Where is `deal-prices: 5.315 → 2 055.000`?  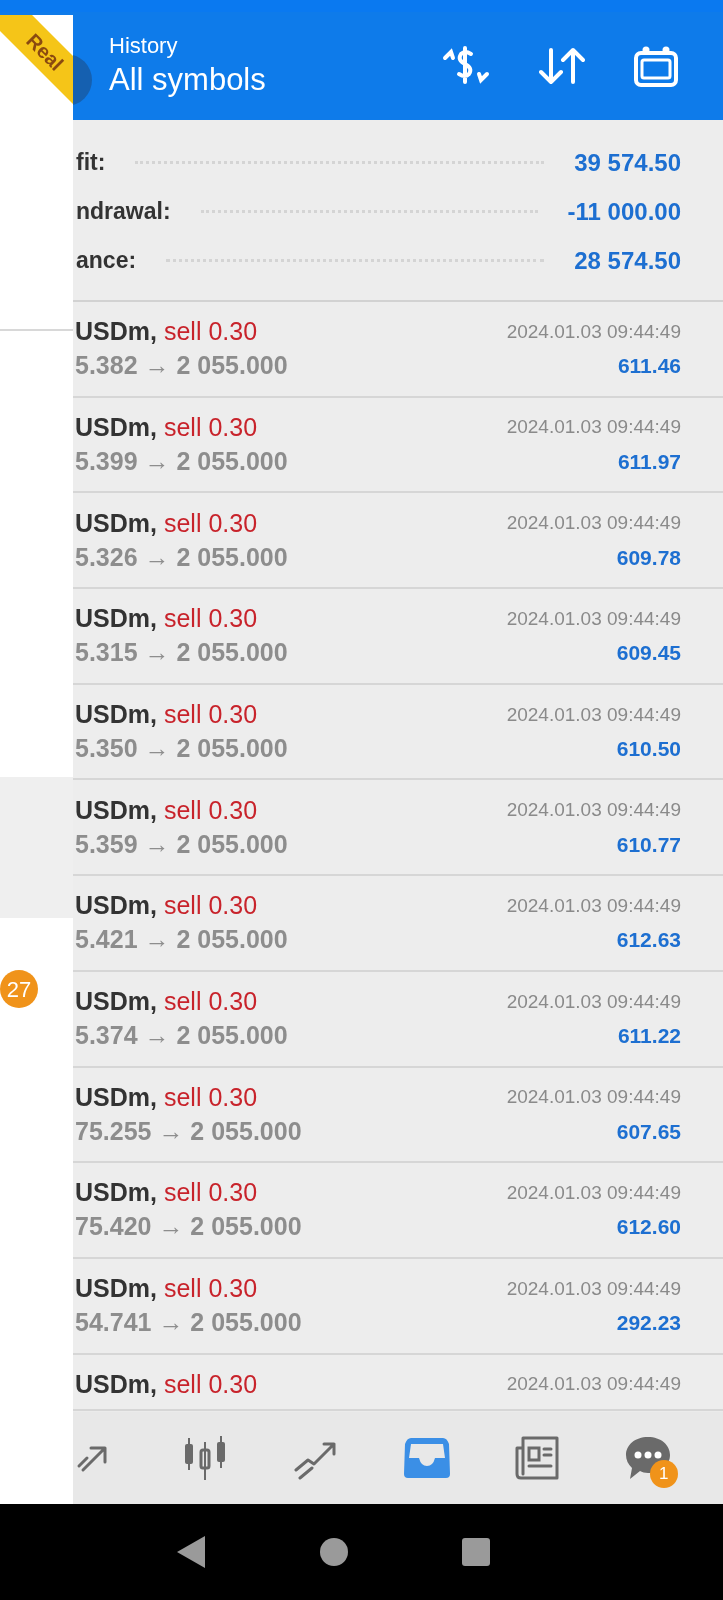
deal-prices: 5.315 → 2 055.000 is located at coordinates (181, 653).